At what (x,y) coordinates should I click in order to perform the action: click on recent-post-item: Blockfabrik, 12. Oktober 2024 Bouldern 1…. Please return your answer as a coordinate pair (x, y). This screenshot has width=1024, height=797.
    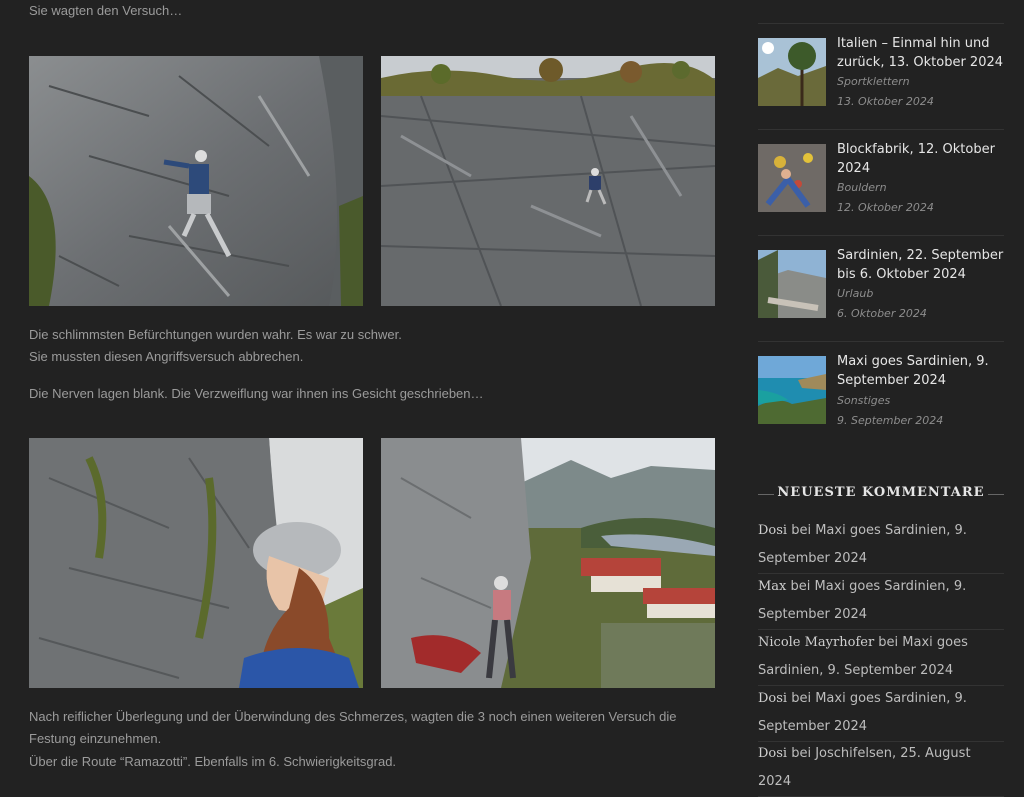
    Looking at the image, I should click on (881, 182).